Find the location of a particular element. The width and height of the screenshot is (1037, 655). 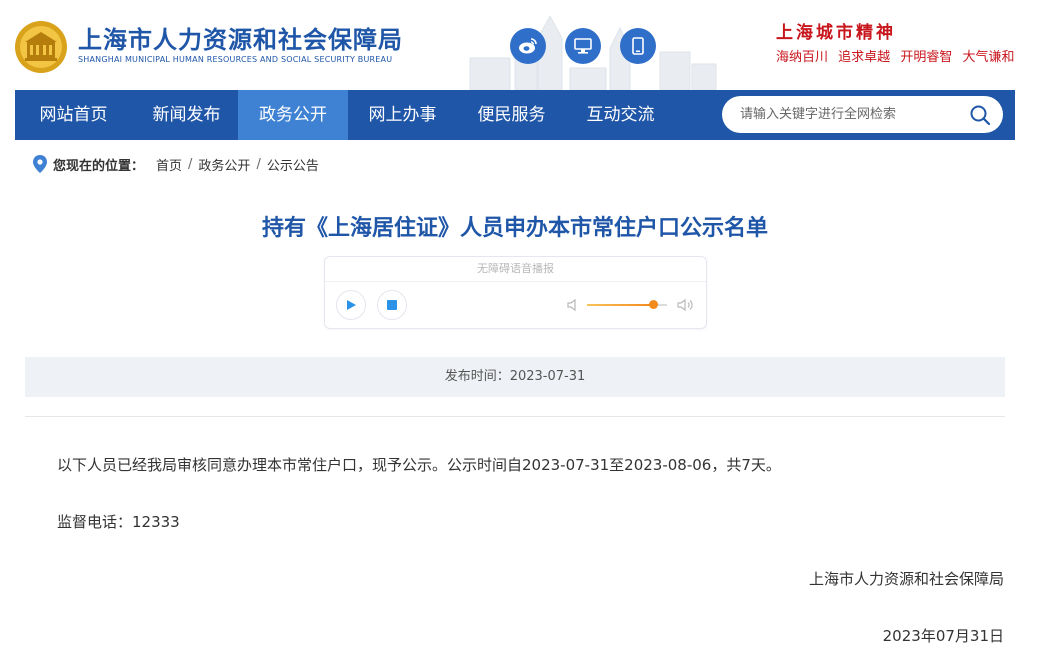

org-name-cn: 上海市人力资源和社会保障局 is located at coordinates (240, 37).